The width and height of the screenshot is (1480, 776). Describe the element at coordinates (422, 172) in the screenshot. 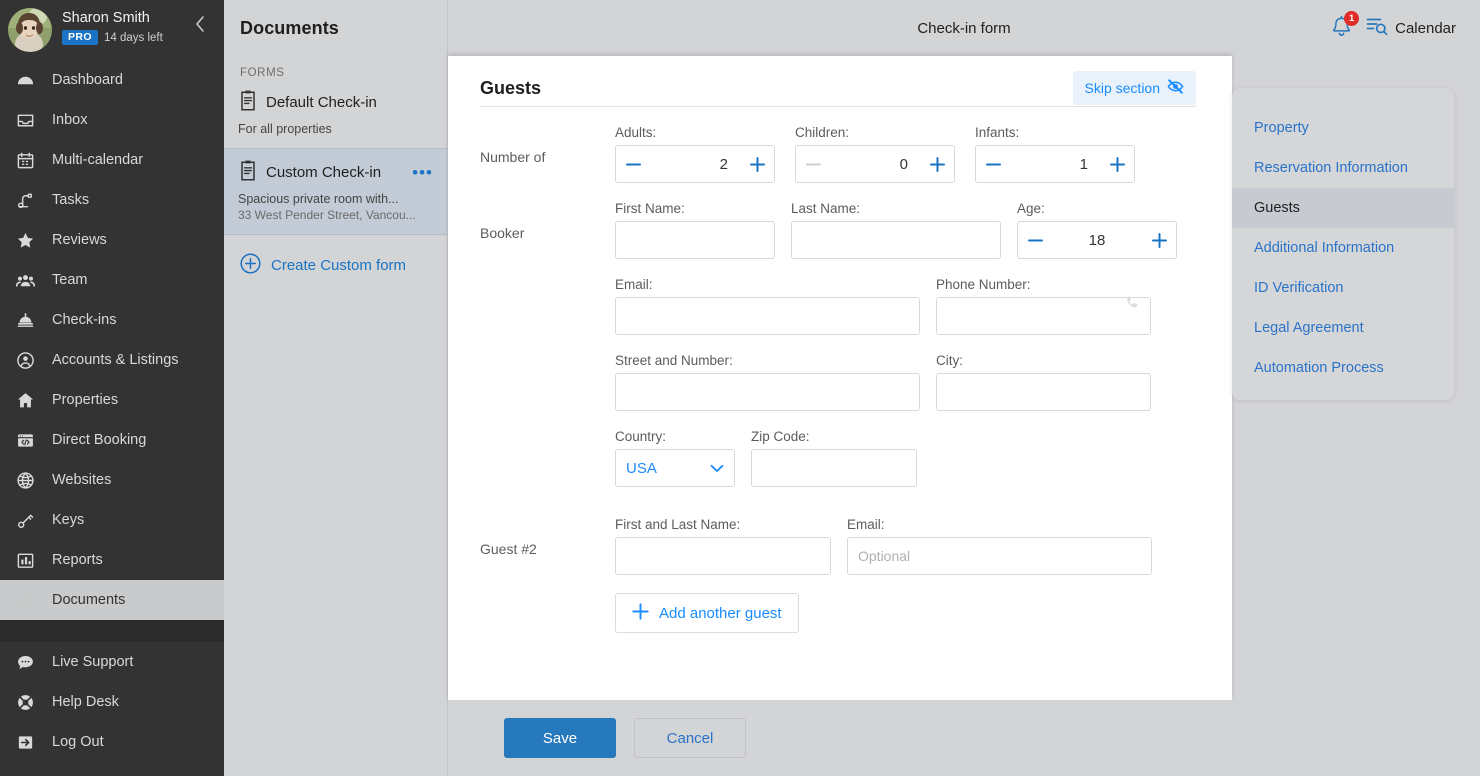

I see `more-options-icon: •••` at that location.